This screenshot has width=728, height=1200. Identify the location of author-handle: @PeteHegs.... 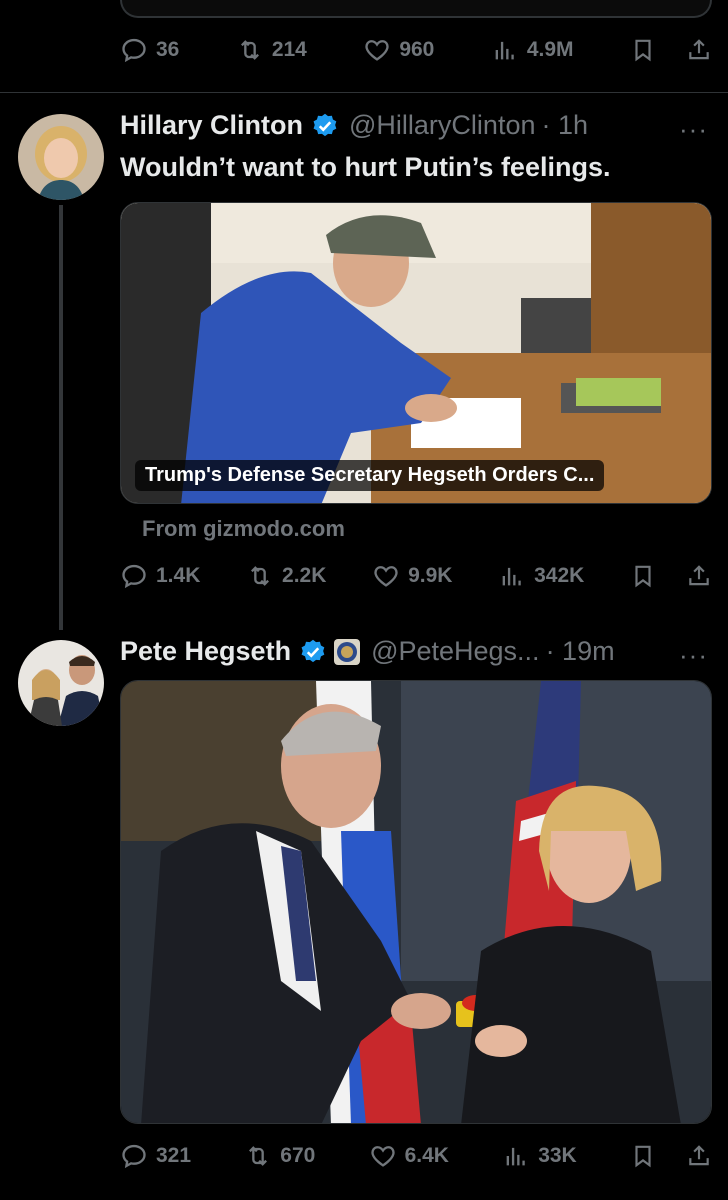
(455, 651).